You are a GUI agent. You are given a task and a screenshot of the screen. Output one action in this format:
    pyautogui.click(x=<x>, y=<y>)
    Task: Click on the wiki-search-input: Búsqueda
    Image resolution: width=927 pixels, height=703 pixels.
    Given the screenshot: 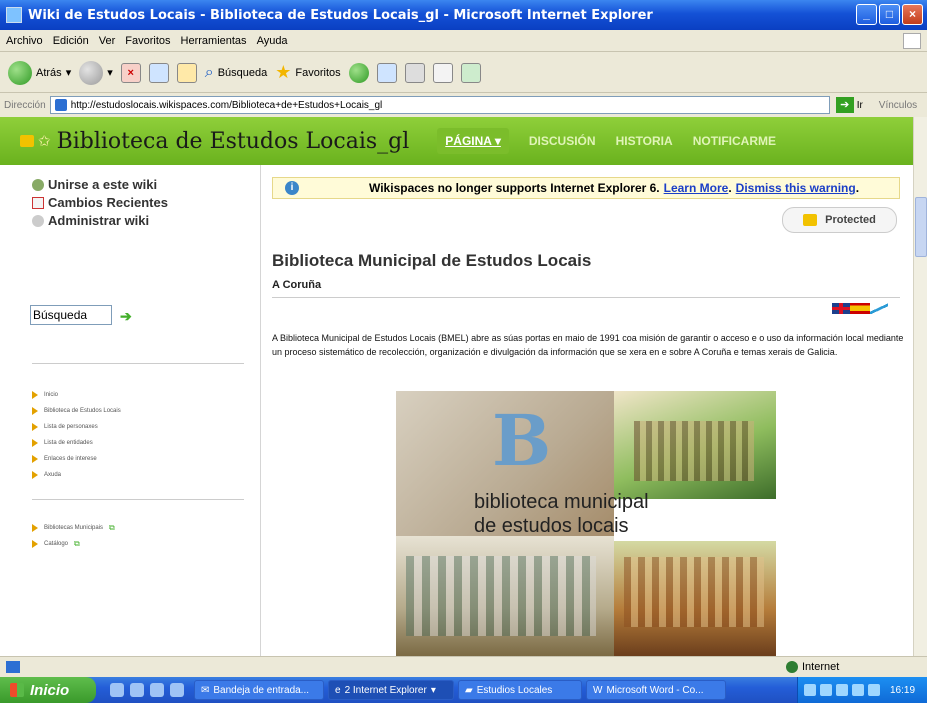 What is the action you would take?
    pyautogui.click(x=71, y=315)
    